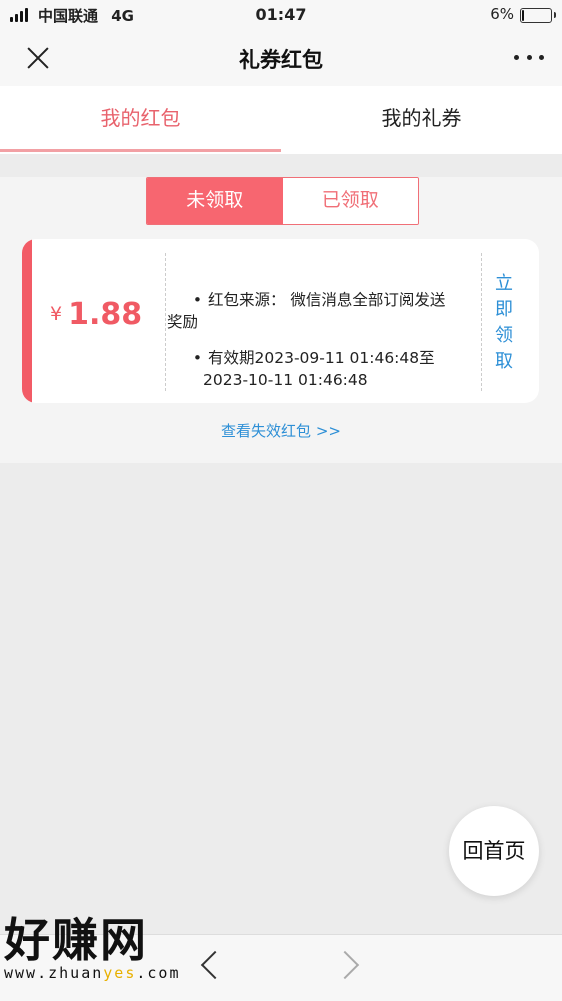 This screenshot has width=562, height=1001. What do you see at coordinates (56, 314) in the screenshot?
I see `currency-symbol: ¥` at bounding box center [56, 314].